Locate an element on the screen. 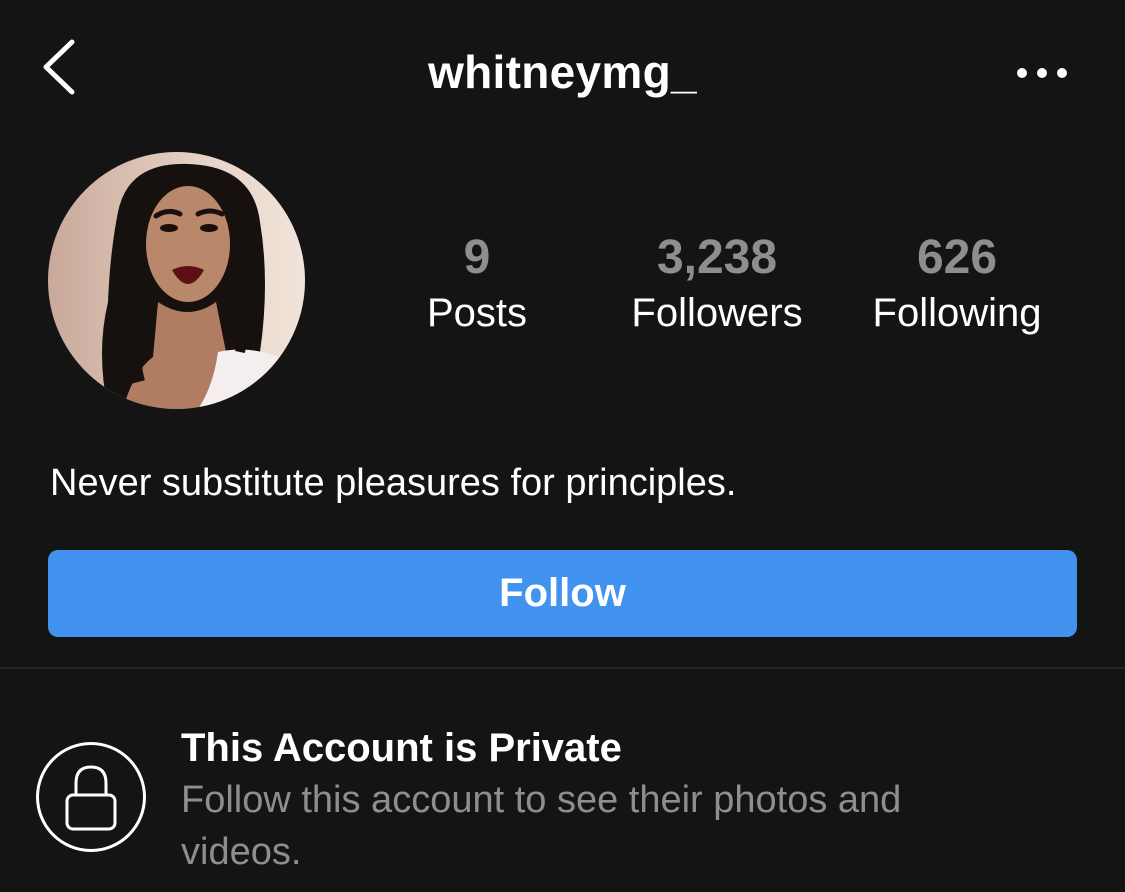 The image size is (1125, 892). more-horizontal-icon is located at coordinates (1042, 73).